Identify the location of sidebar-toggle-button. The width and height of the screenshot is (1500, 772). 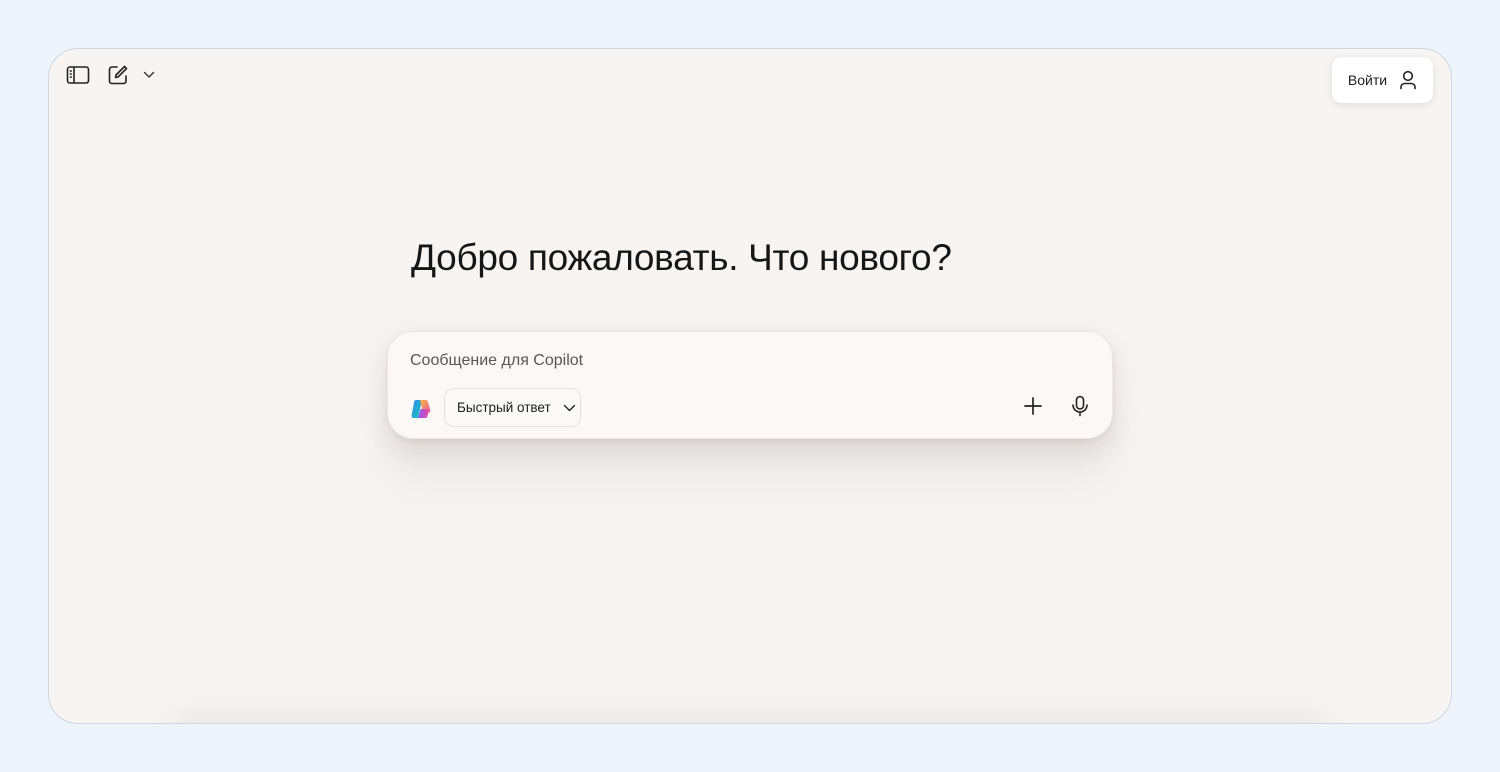
(78, 75).